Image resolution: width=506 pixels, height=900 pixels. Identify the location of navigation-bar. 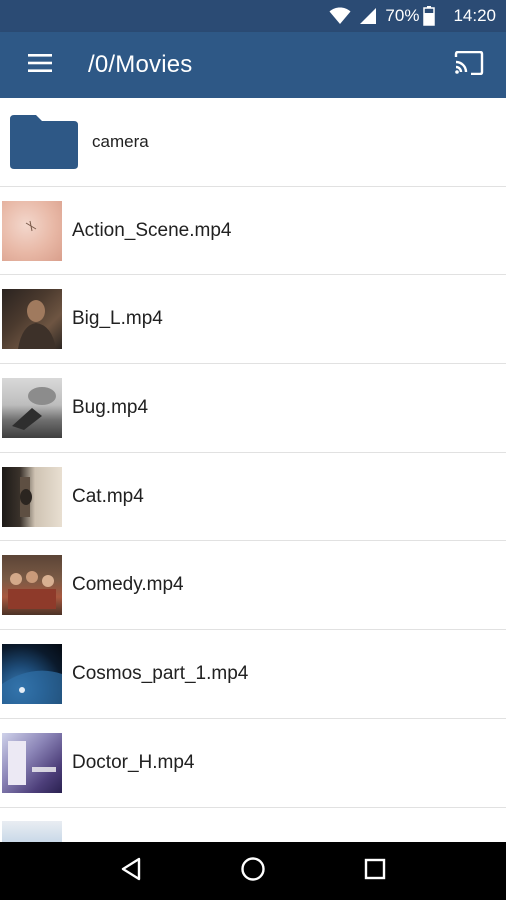
(253, 871).